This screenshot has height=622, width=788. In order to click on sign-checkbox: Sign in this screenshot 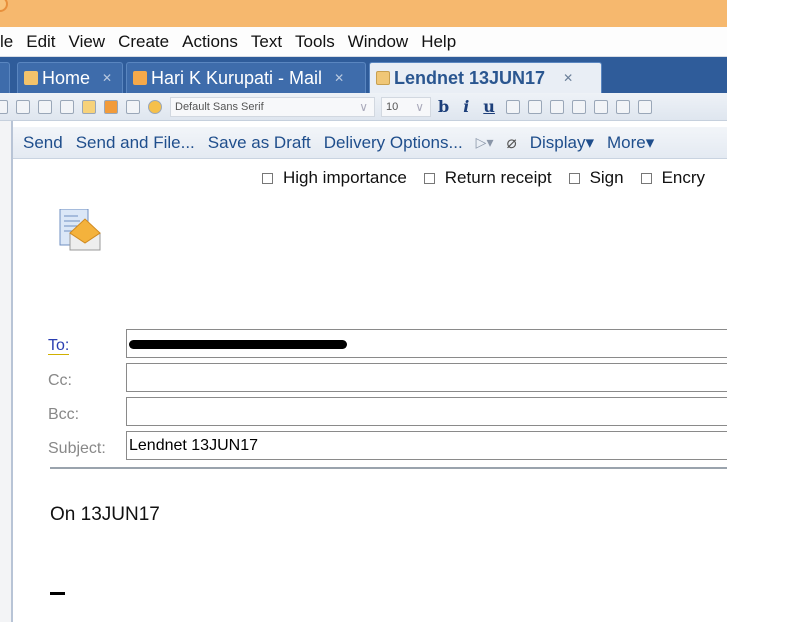, I will do `click(596, 178)`.